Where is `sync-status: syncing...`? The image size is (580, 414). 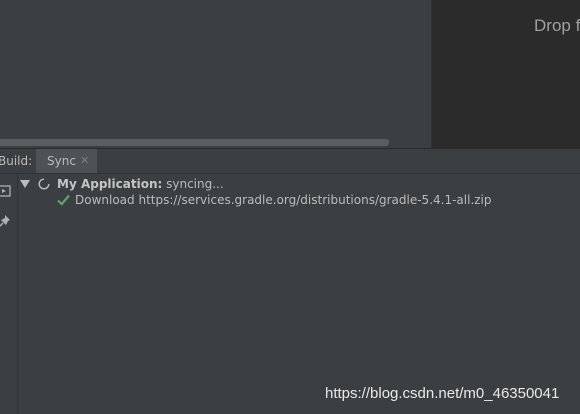 sync-status: syncing... is located at coordinates (195, 184).